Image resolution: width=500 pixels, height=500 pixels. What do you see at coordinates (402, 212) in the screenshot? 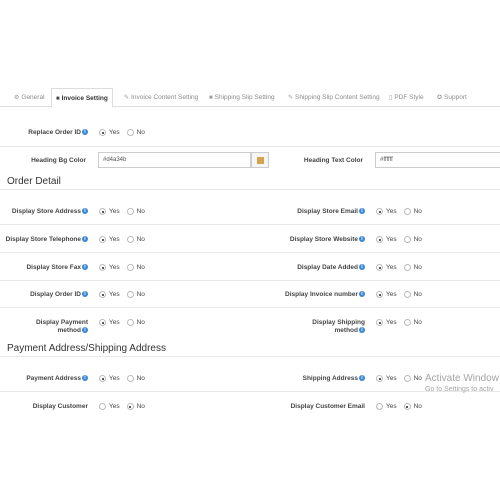
I see `display-store-email-radios: Yes No` at bounding box center [402, 212].